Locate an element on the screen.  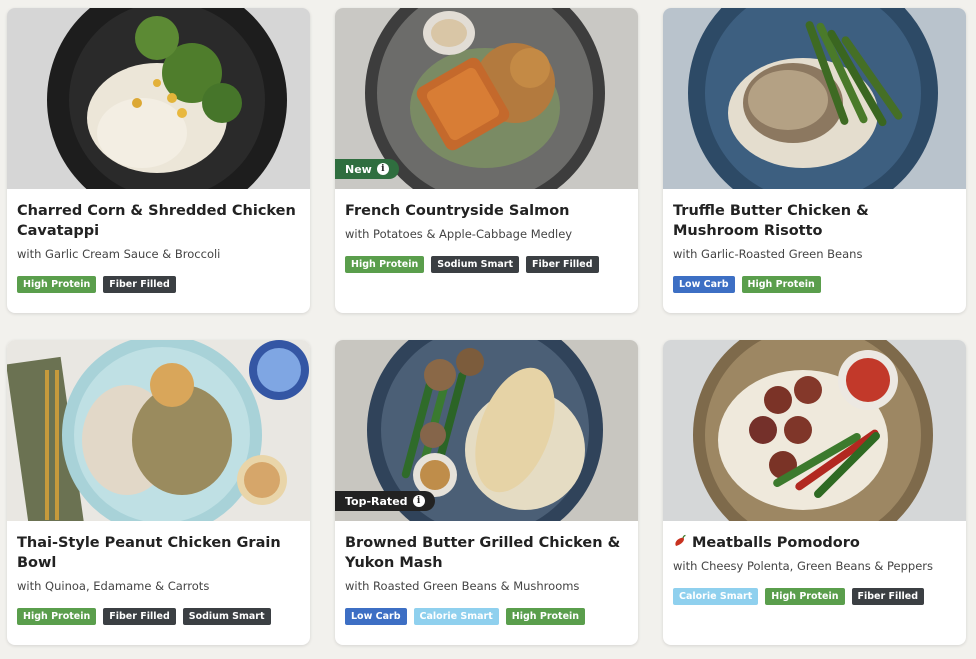
meal-photo: Top-Rated i is located at coordinates (486, 430).